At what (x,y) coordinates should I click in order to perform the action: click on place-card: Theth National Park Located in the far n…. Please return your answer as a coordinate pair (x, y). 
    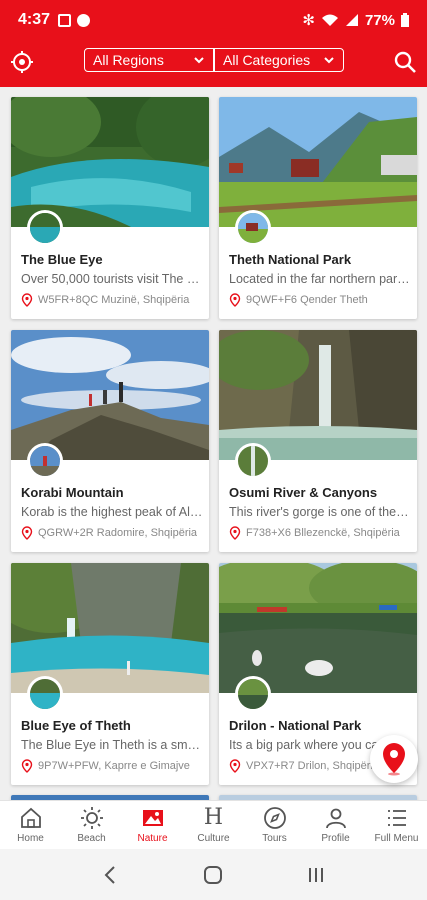
    Looking at the image, I should click on (318, 208).